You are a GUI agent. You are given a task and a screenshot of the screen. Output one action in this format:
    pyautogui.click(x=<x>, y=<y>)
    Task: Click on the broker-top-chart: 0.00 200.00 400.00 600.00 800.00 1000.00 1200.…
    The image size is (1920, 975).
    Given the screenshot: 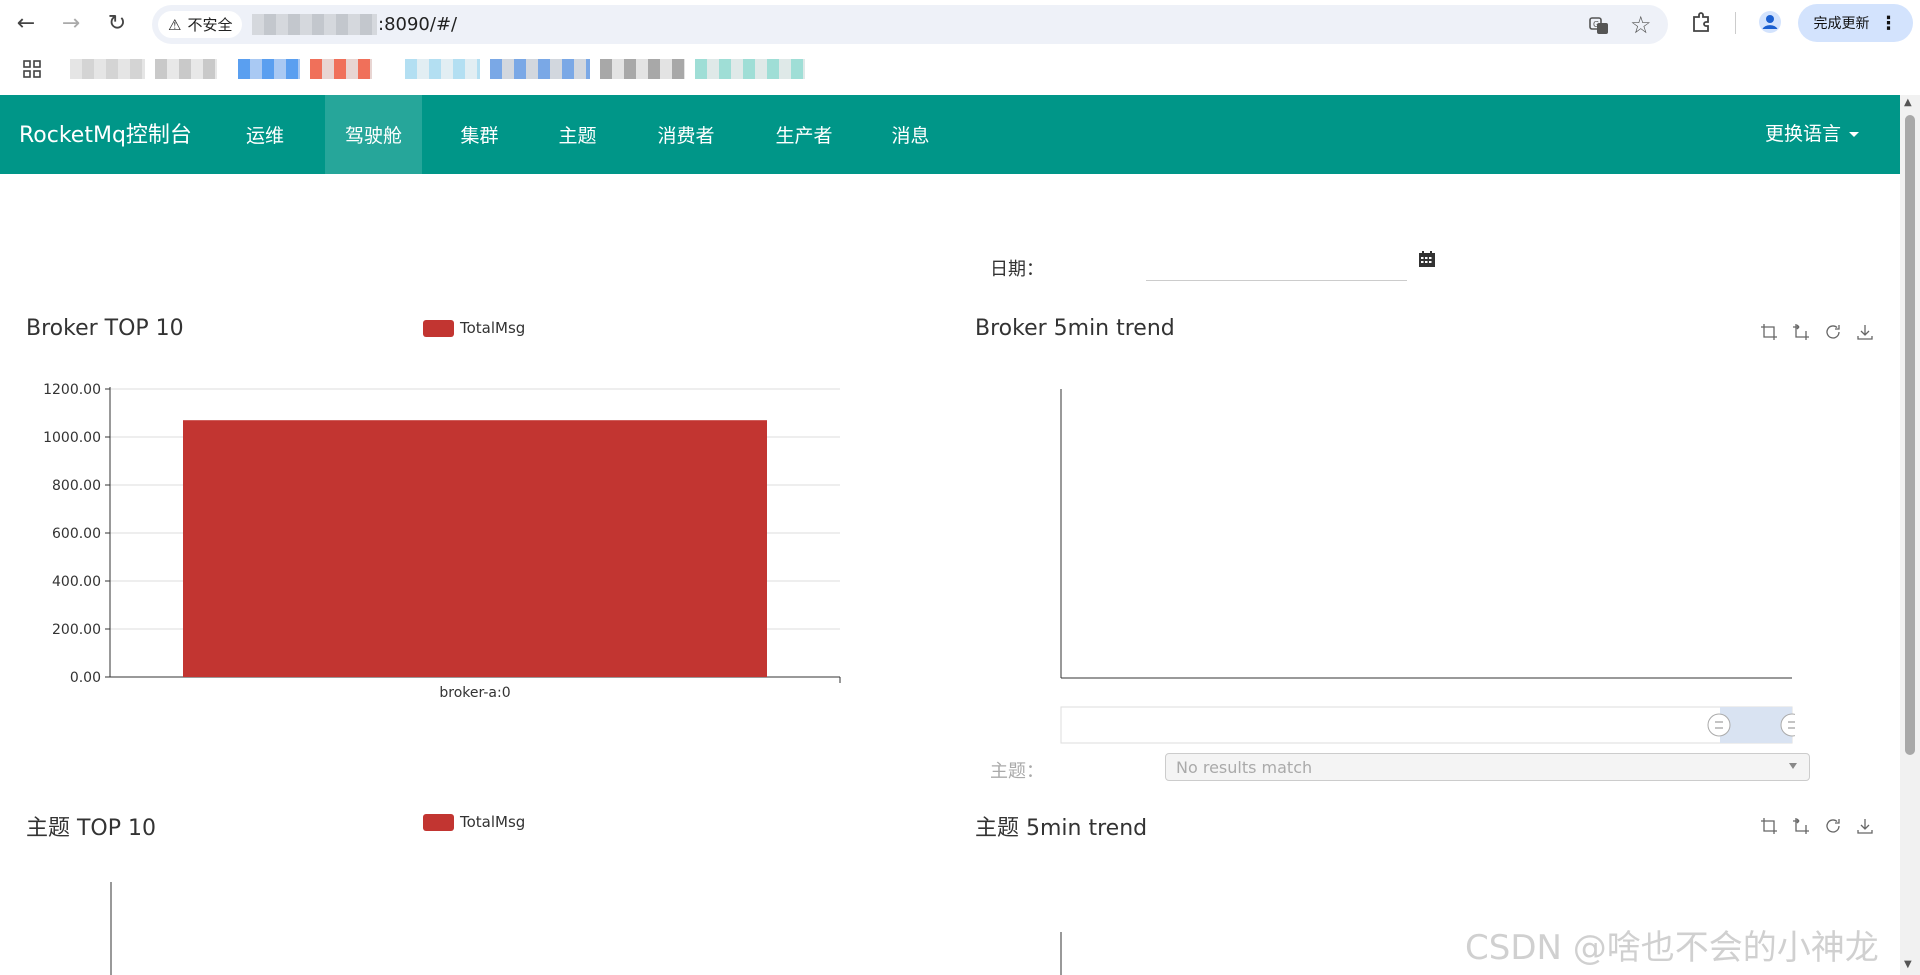 What is the action you would take?
    pyautogui.click(x=442, y=541)
    